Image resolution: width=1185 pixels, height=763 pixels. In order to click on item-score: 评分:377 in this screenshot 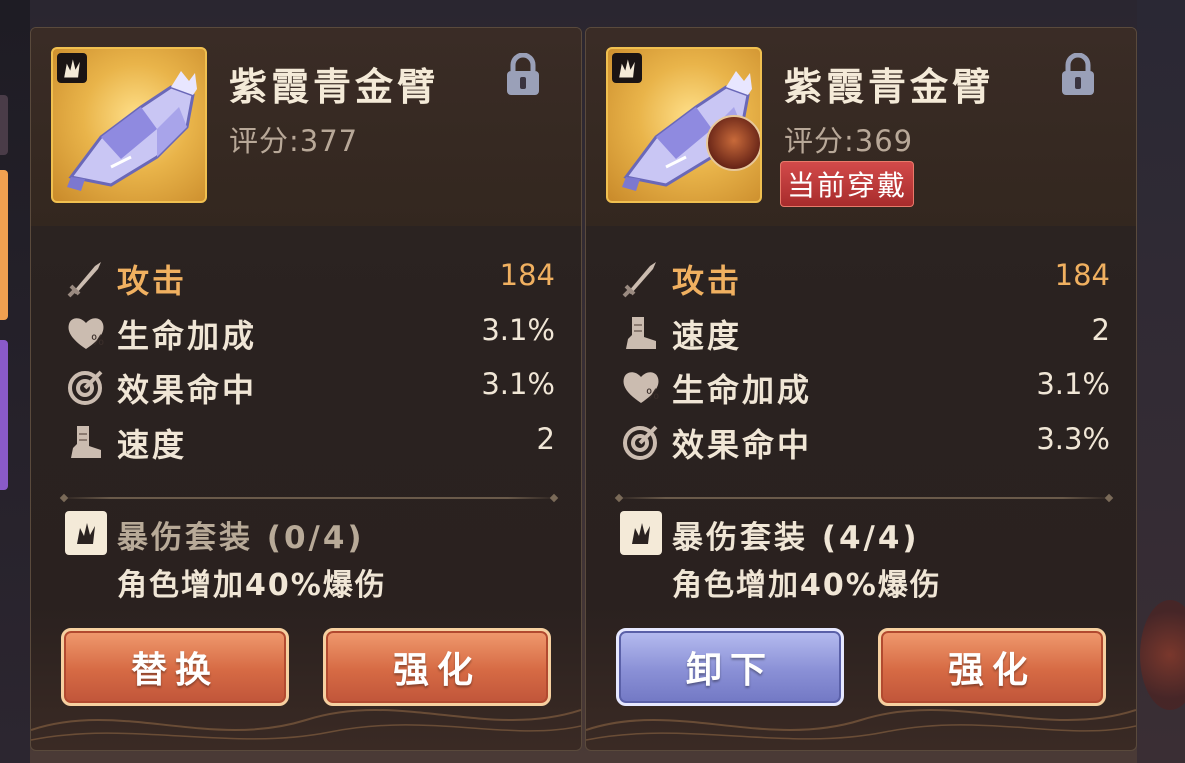, I will do `click(294, 141)`.